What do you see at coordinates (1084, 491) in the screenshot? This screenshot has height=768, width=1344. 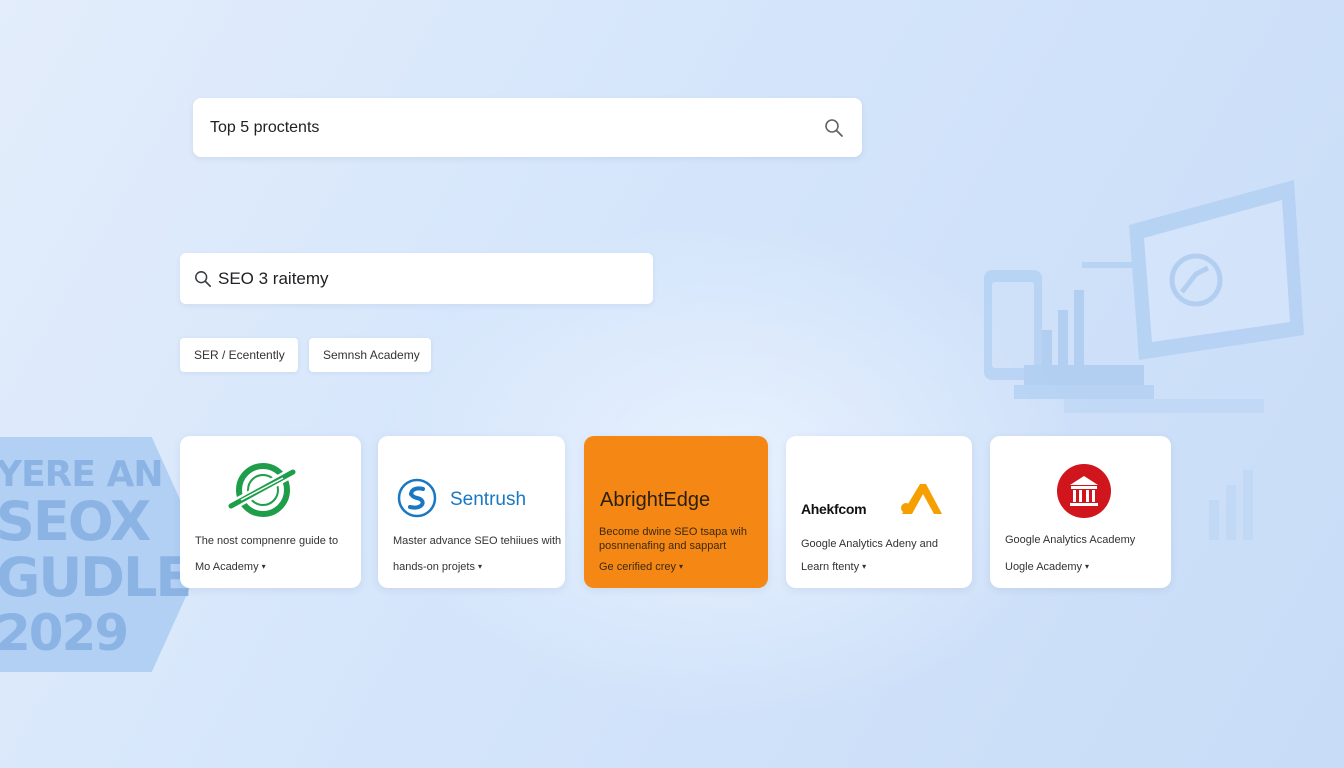 I see `institution-badge-icon` at bounding box center [1084, 491].